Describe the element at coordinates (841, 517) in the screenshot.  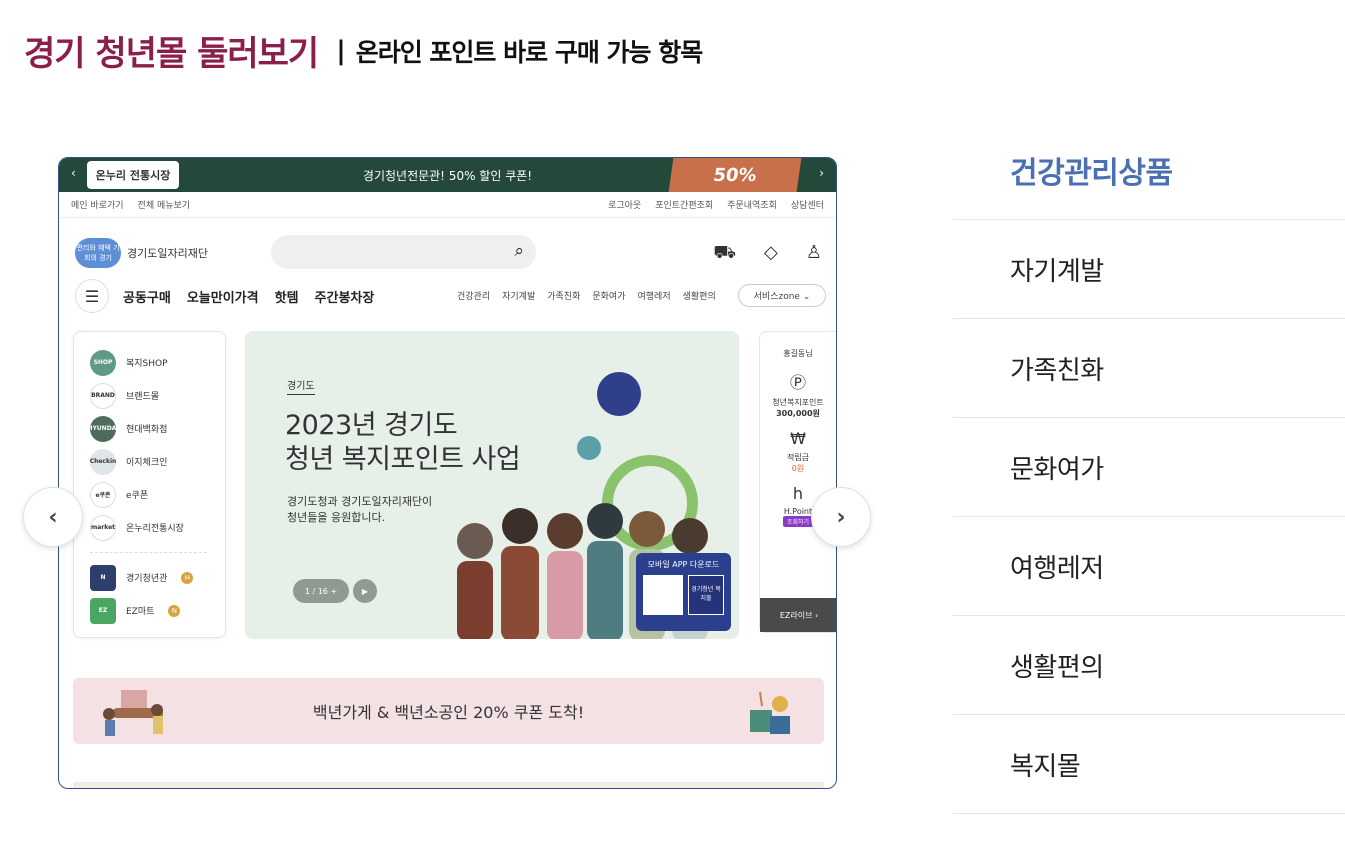
I see `carousel-next-button: ›` at that location.